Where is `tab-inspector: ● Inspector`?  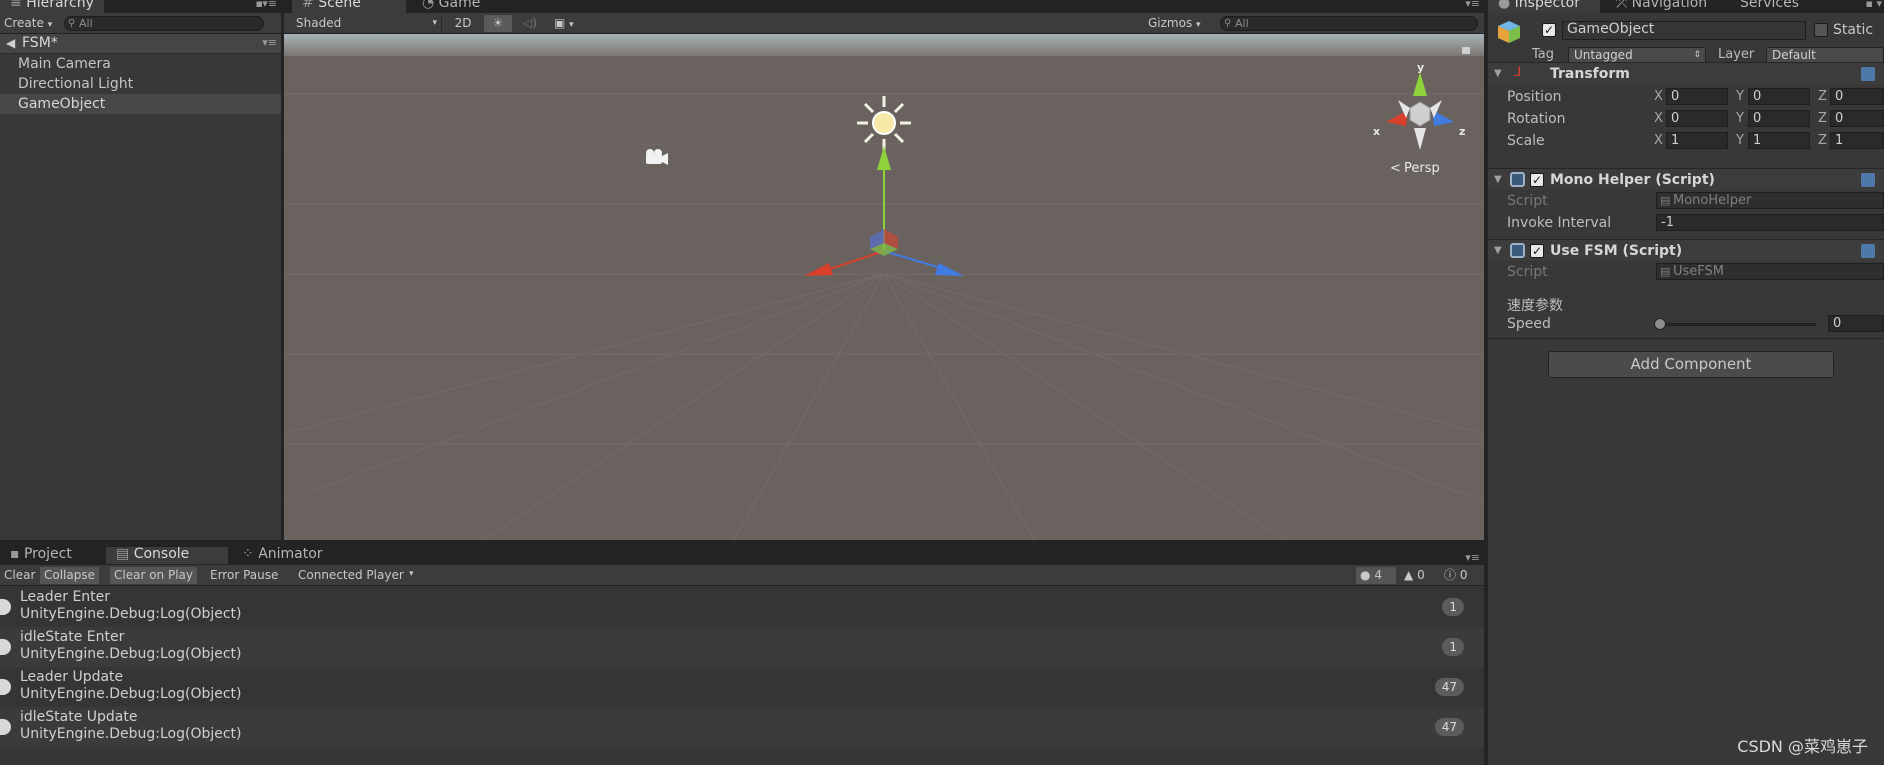 tab-inspector: ● Inspector is located at coordinates (1544, 6).